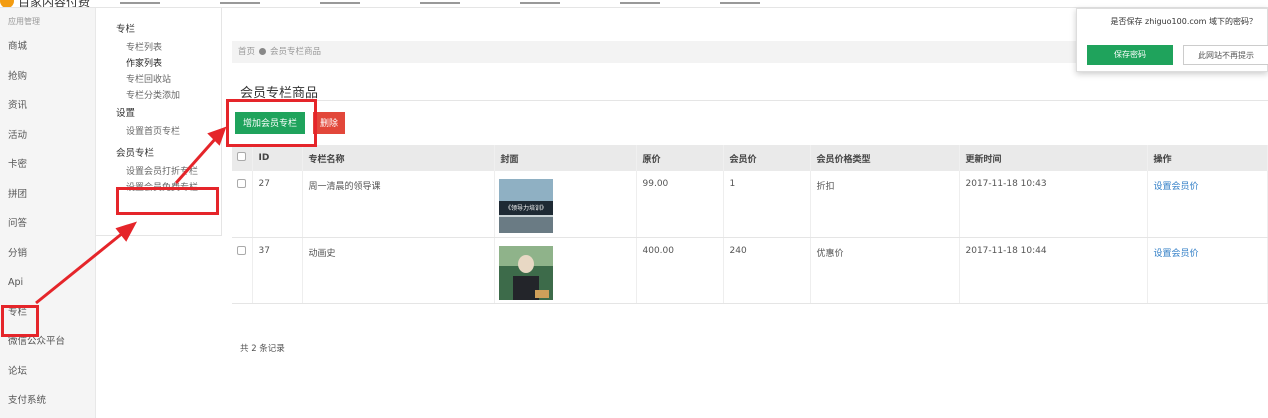  What do you see at coordinates (158, 80) in the screenshot?
I see `subnav-item-column-recycle: 专栏回收站` at bounding box center [158, 80].